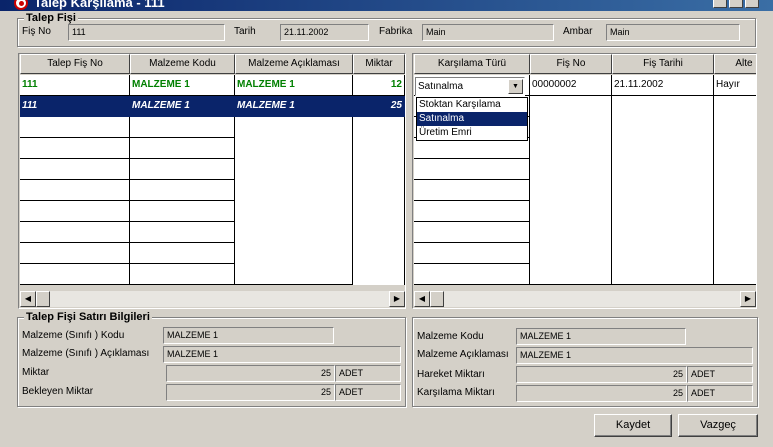 This screenshot has height=447, width=773. What do you see at coordinates (386, 5) in the screenshot?
I see `title-bar: Talep Karşılama - 111` at bounding box center [386, 5].